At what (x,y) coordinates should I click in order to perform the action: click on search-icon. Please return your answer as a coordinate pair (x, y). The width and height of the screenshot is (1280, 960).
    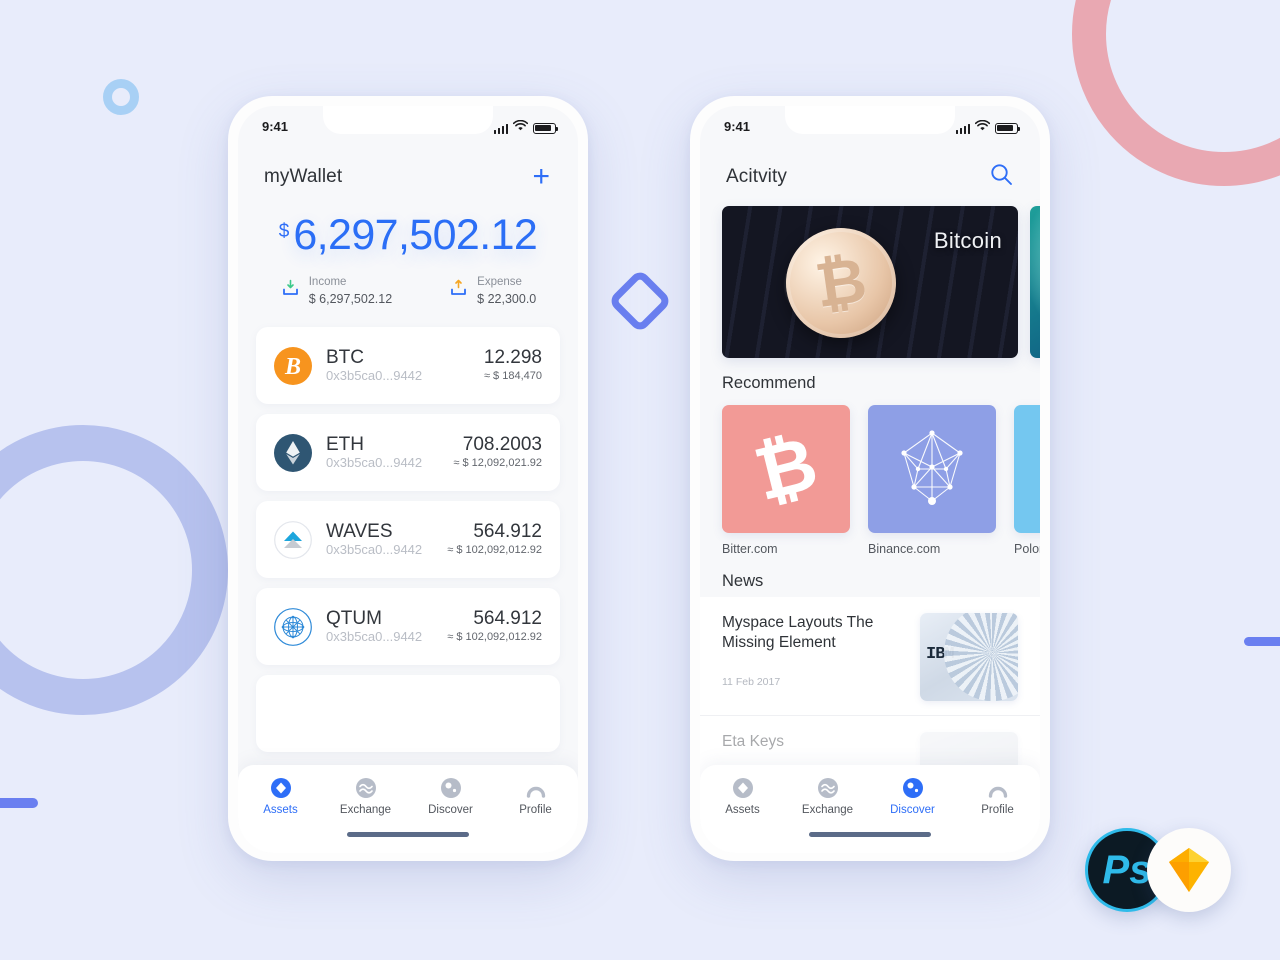
    Looking at the image, I should click on (1001, 177).